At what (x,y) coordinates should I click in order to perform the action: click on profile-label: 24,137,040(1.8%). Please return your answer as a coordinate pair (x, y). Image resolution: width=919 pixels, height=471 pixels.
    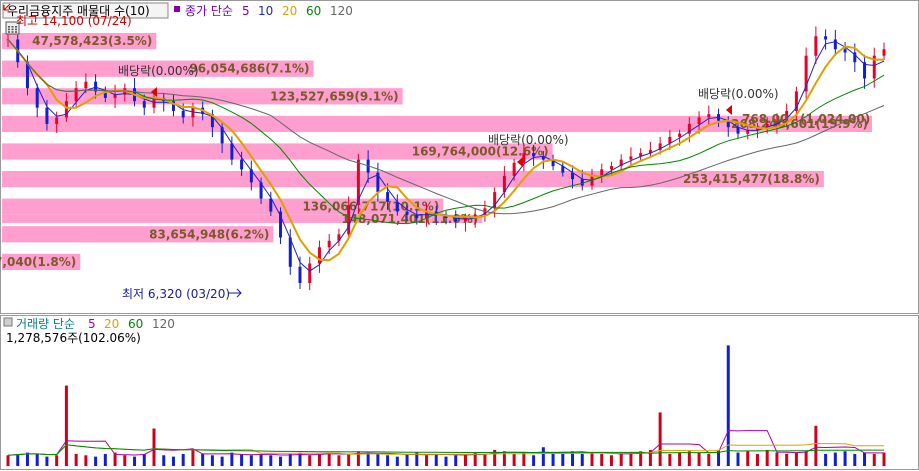
    Looking at the image, I should click on (38, 262).